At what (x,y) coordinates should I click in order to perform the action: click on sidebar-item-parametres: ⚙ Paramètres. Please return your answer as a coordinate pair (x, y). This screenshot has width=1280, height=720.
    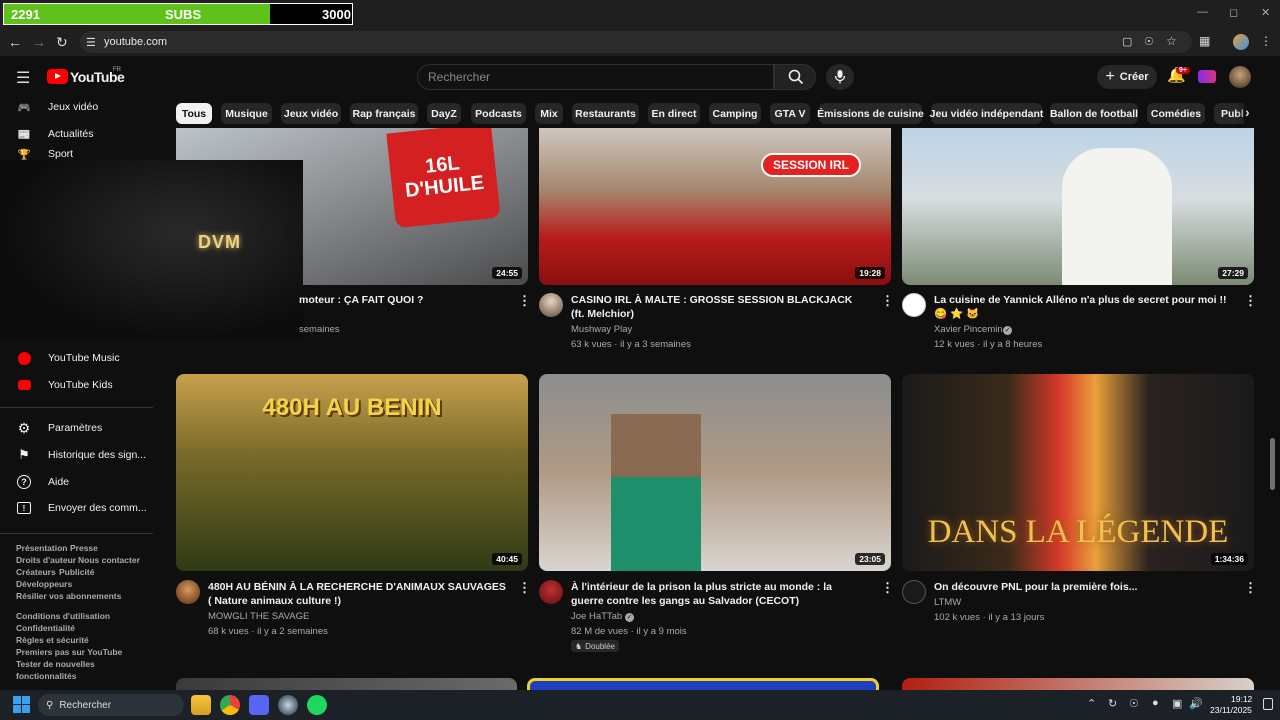
    Looking at the image, I should click on (76, 428).